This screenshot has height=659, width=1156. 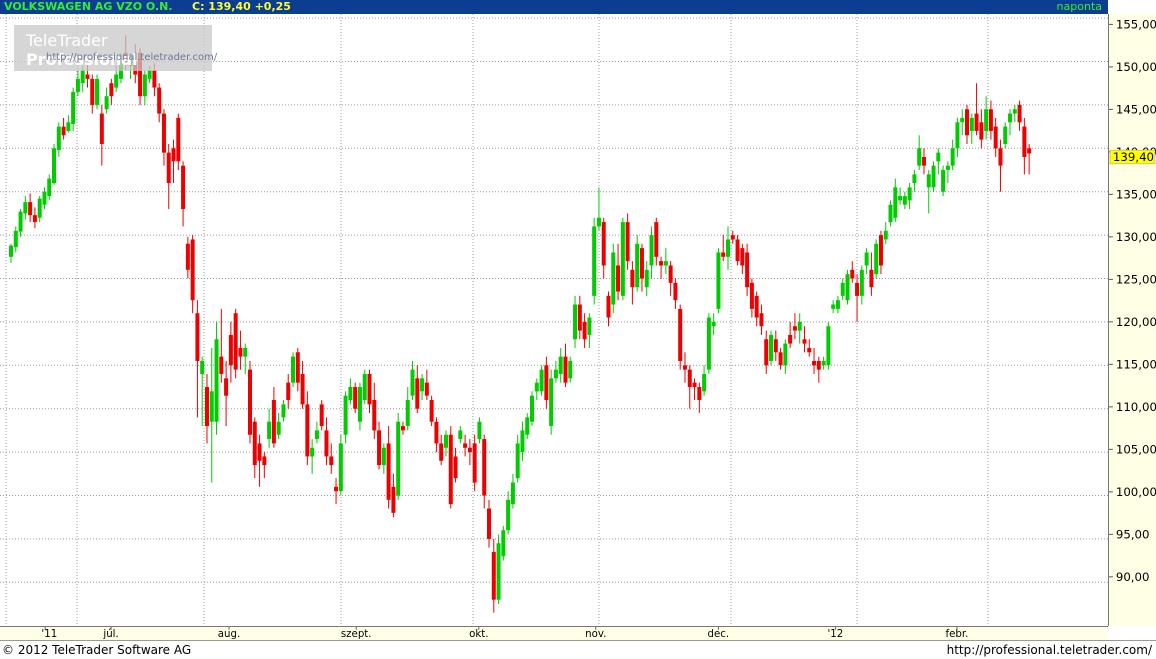 What do you see at coordinates (1079, 7) in the screenshot?
I see `interval-label: naponta` at bounding box center [1079, 7].